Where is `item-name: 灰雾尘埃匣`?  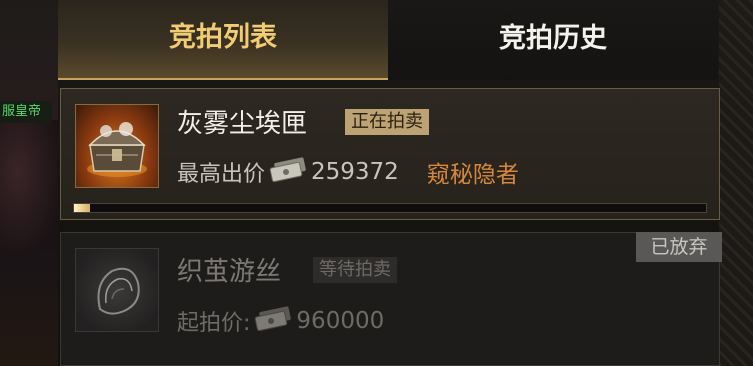 item-name: 灰雾尘埃匣 is located at coordinates (242, 124).